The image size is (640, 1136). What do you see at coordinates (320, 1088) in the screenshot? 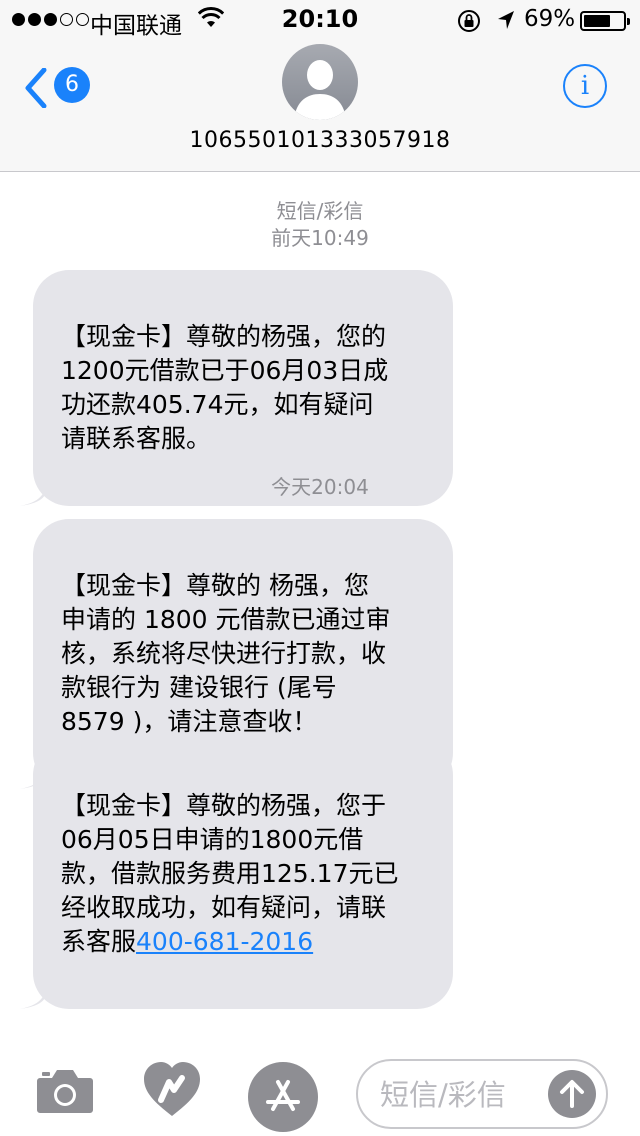
I see `message-input-bar` at bounding box center [320, 1088].